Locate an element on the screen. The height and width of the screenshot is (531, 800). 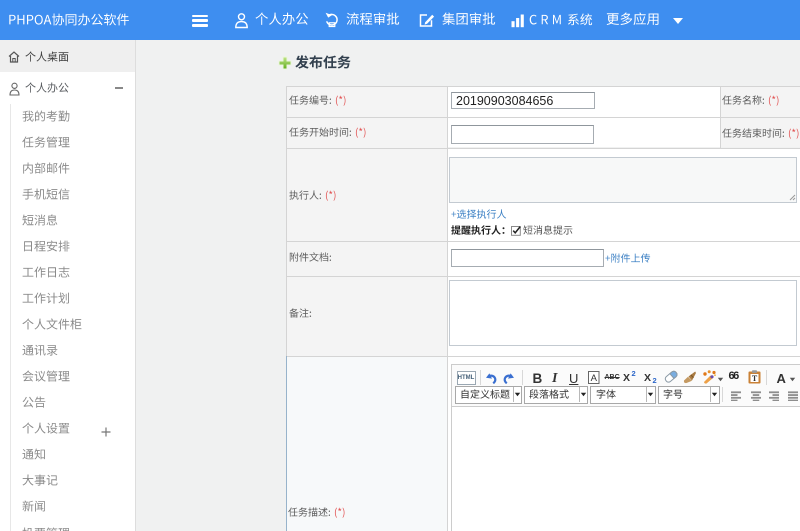
svg-text: T is located at coordinates (754, 378).